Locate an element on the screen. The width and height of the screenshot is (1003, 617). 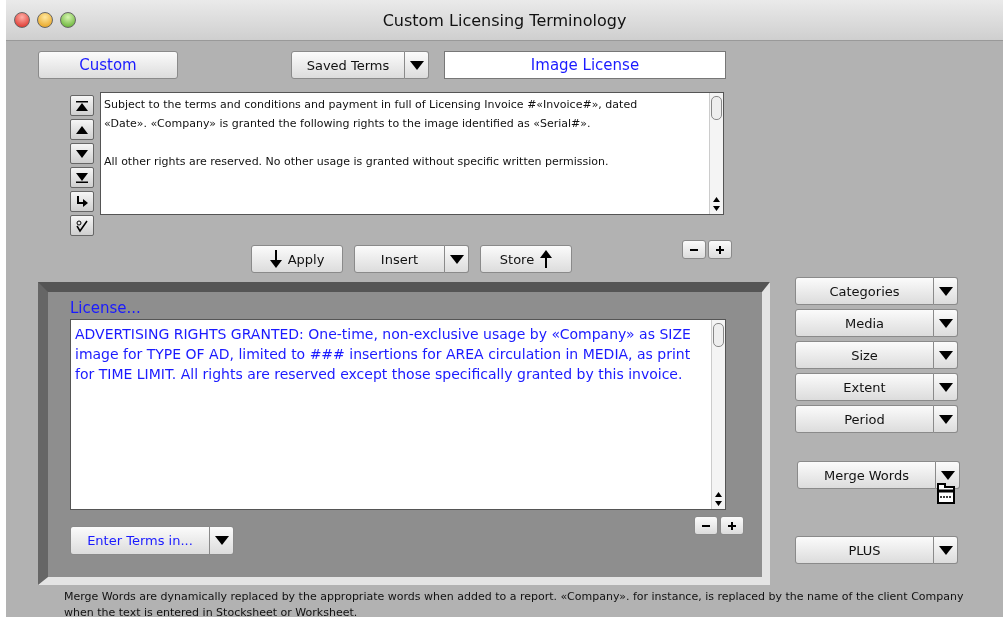
move-to-bottom-button is located at coordinates (82, 177).